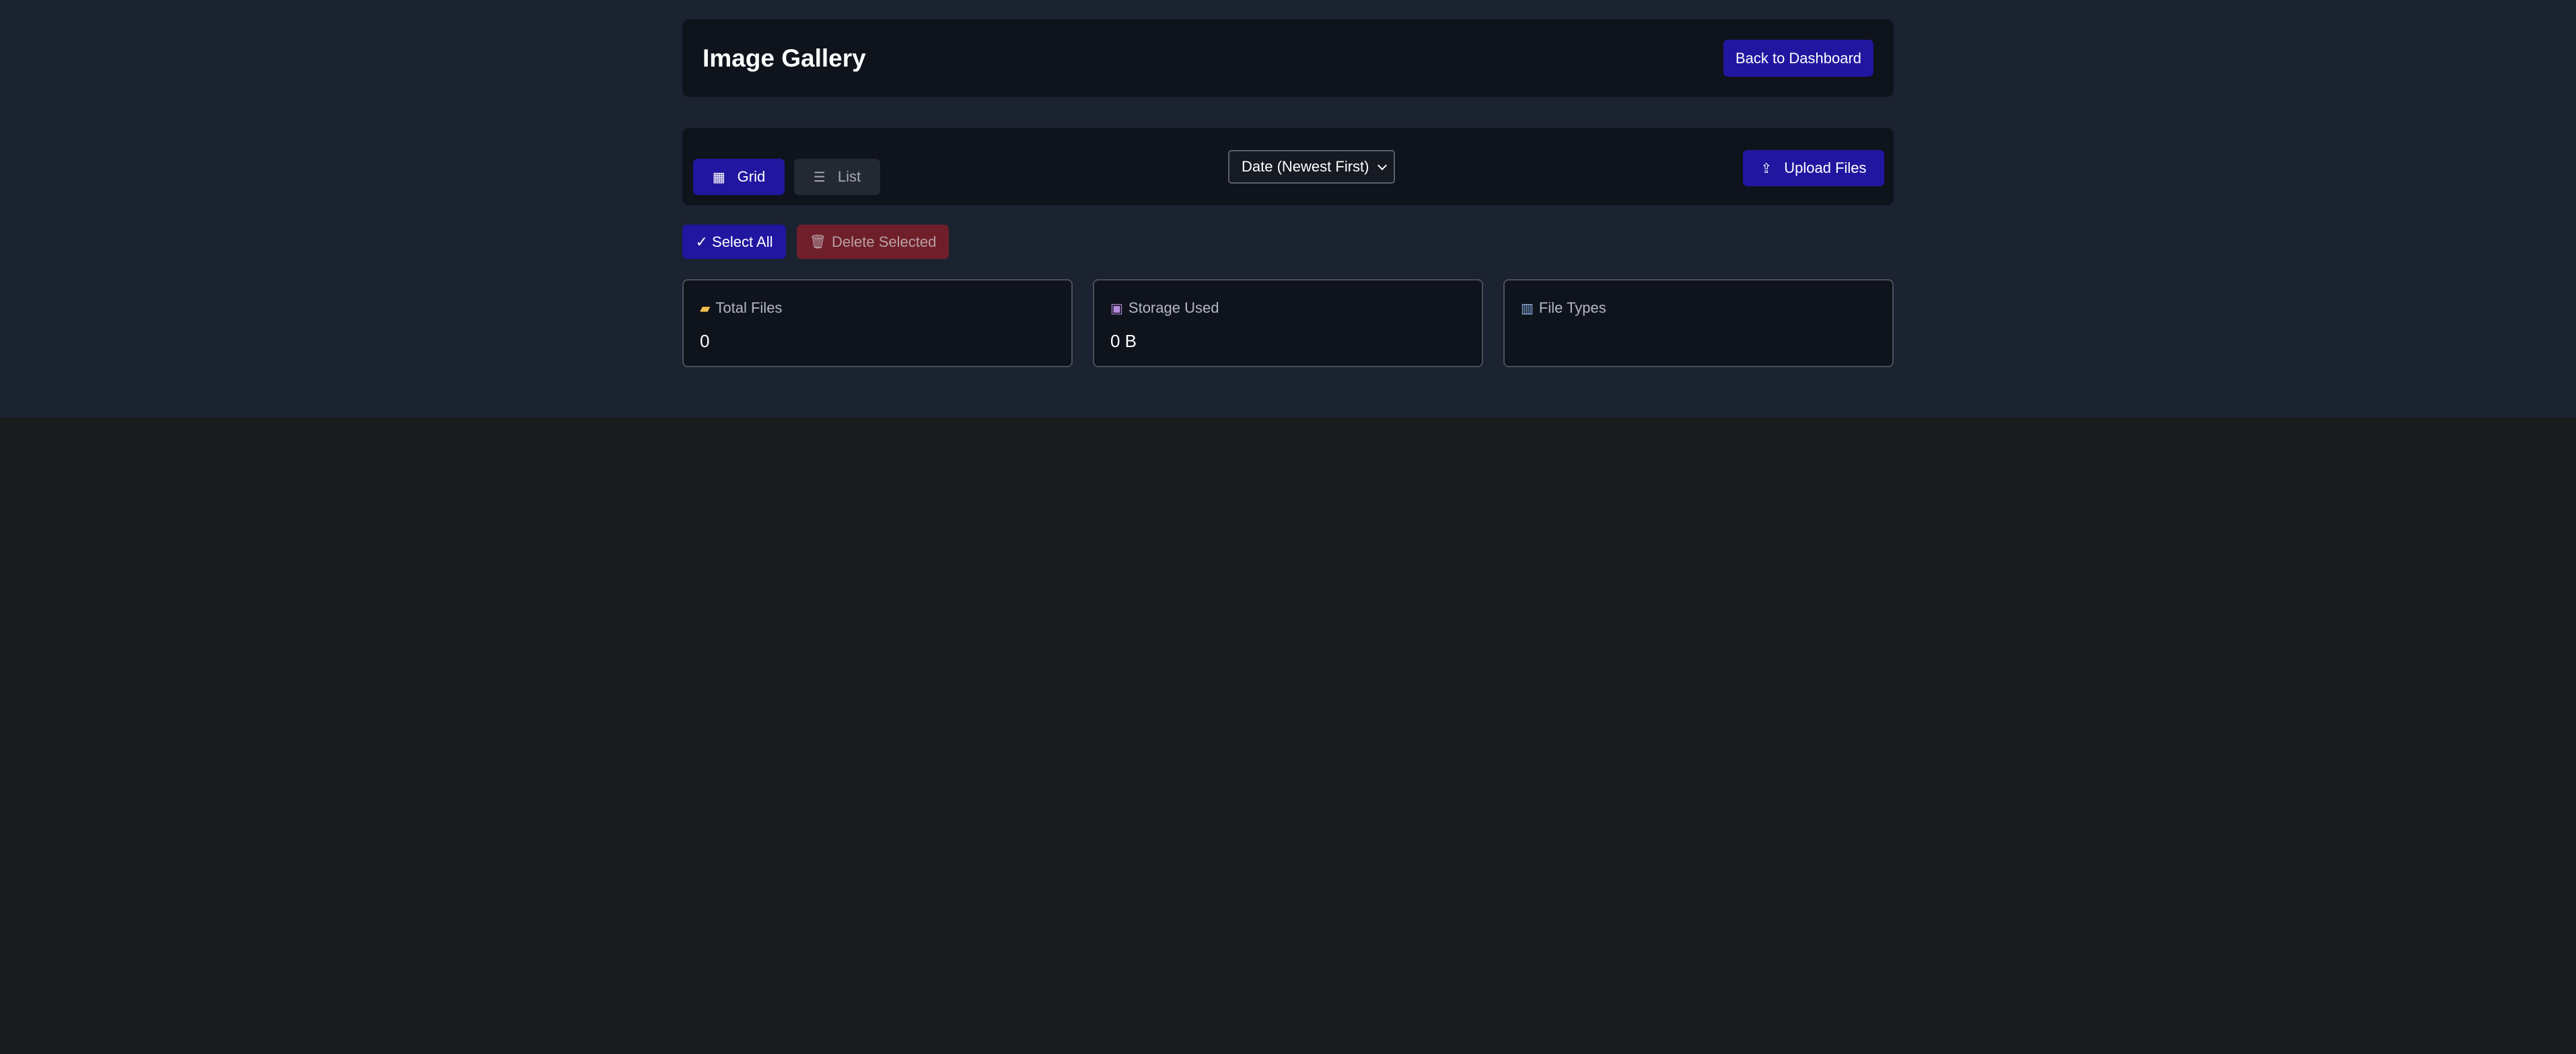 This screenshot has width=2576, height=1054. I want to click on chevron-down-icon, so click(1382, 165).